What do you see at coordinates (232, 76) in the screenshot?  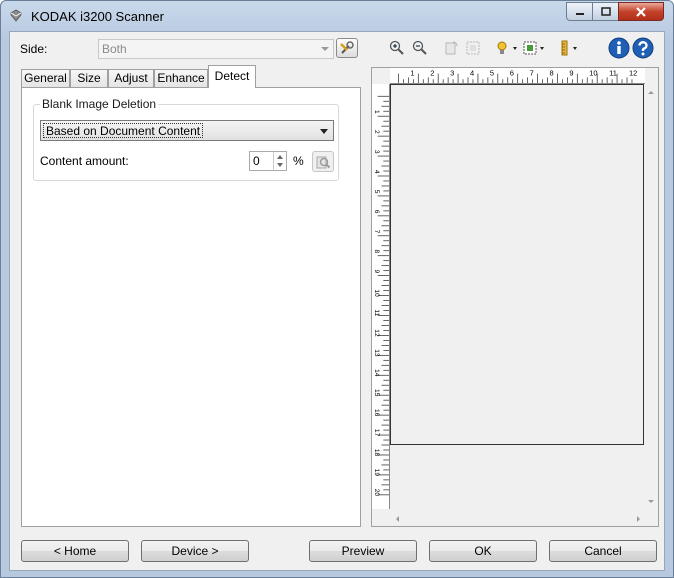 I see `tab-detect: Detect` at bounding box center [232, 76].